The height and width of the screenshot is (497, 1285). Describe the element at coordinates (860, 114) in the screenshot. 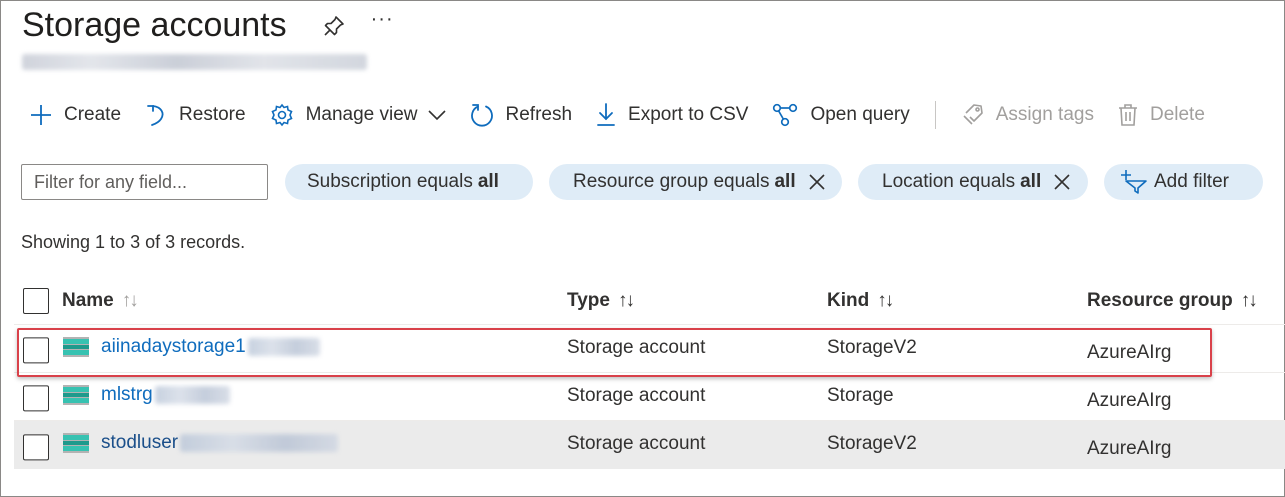

I see `open-query-label: Open query` at that location.